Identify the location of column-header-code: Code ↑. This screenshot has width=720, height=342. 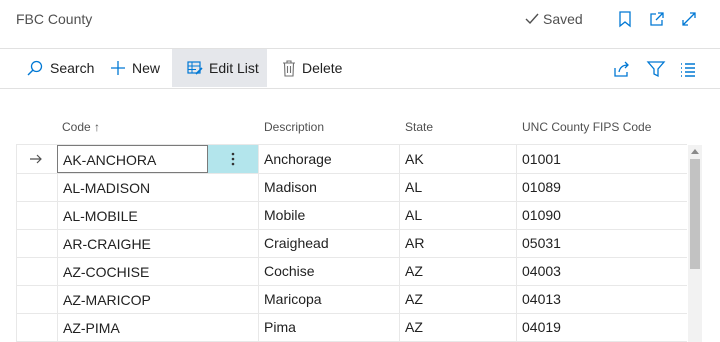
(81, 127).